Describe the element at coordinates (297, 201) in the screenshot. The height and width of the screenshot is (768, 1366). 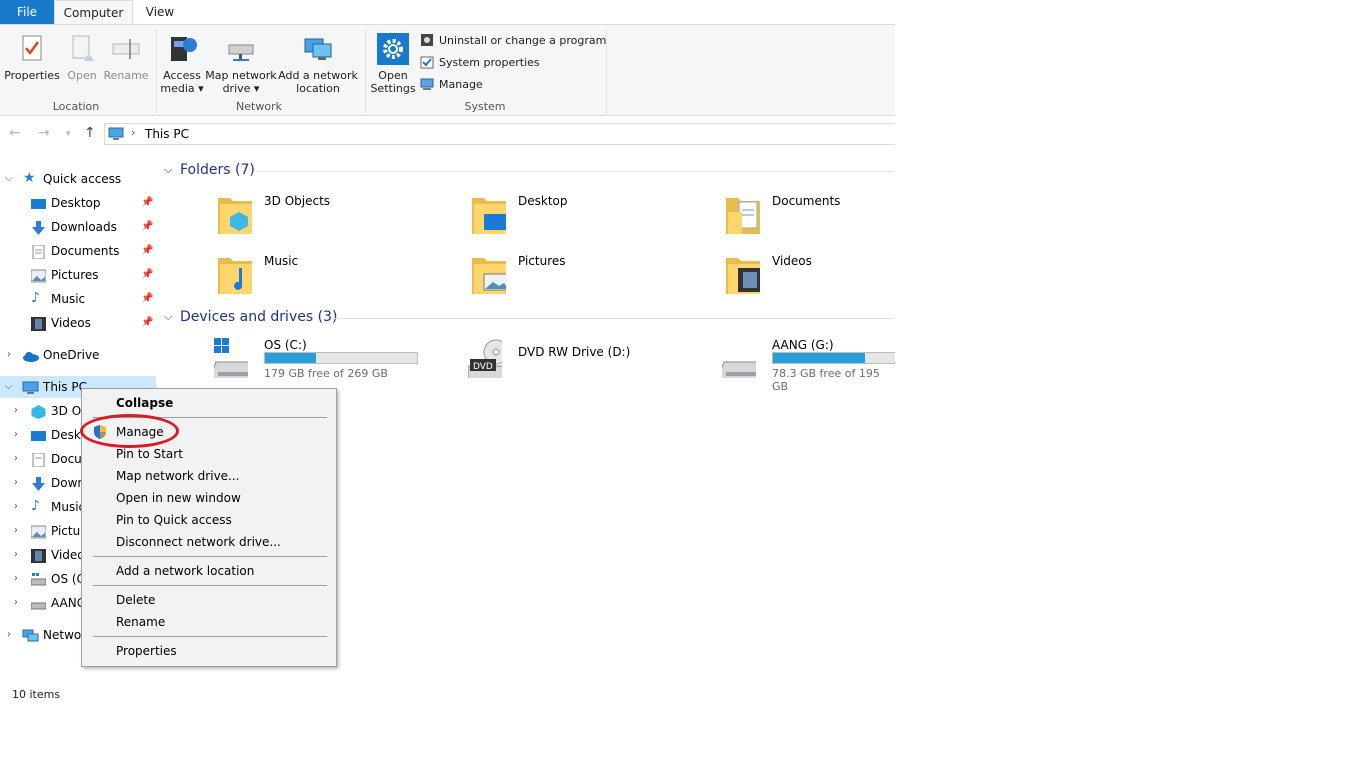
I see `folder-name: 3D Objects` at that location.